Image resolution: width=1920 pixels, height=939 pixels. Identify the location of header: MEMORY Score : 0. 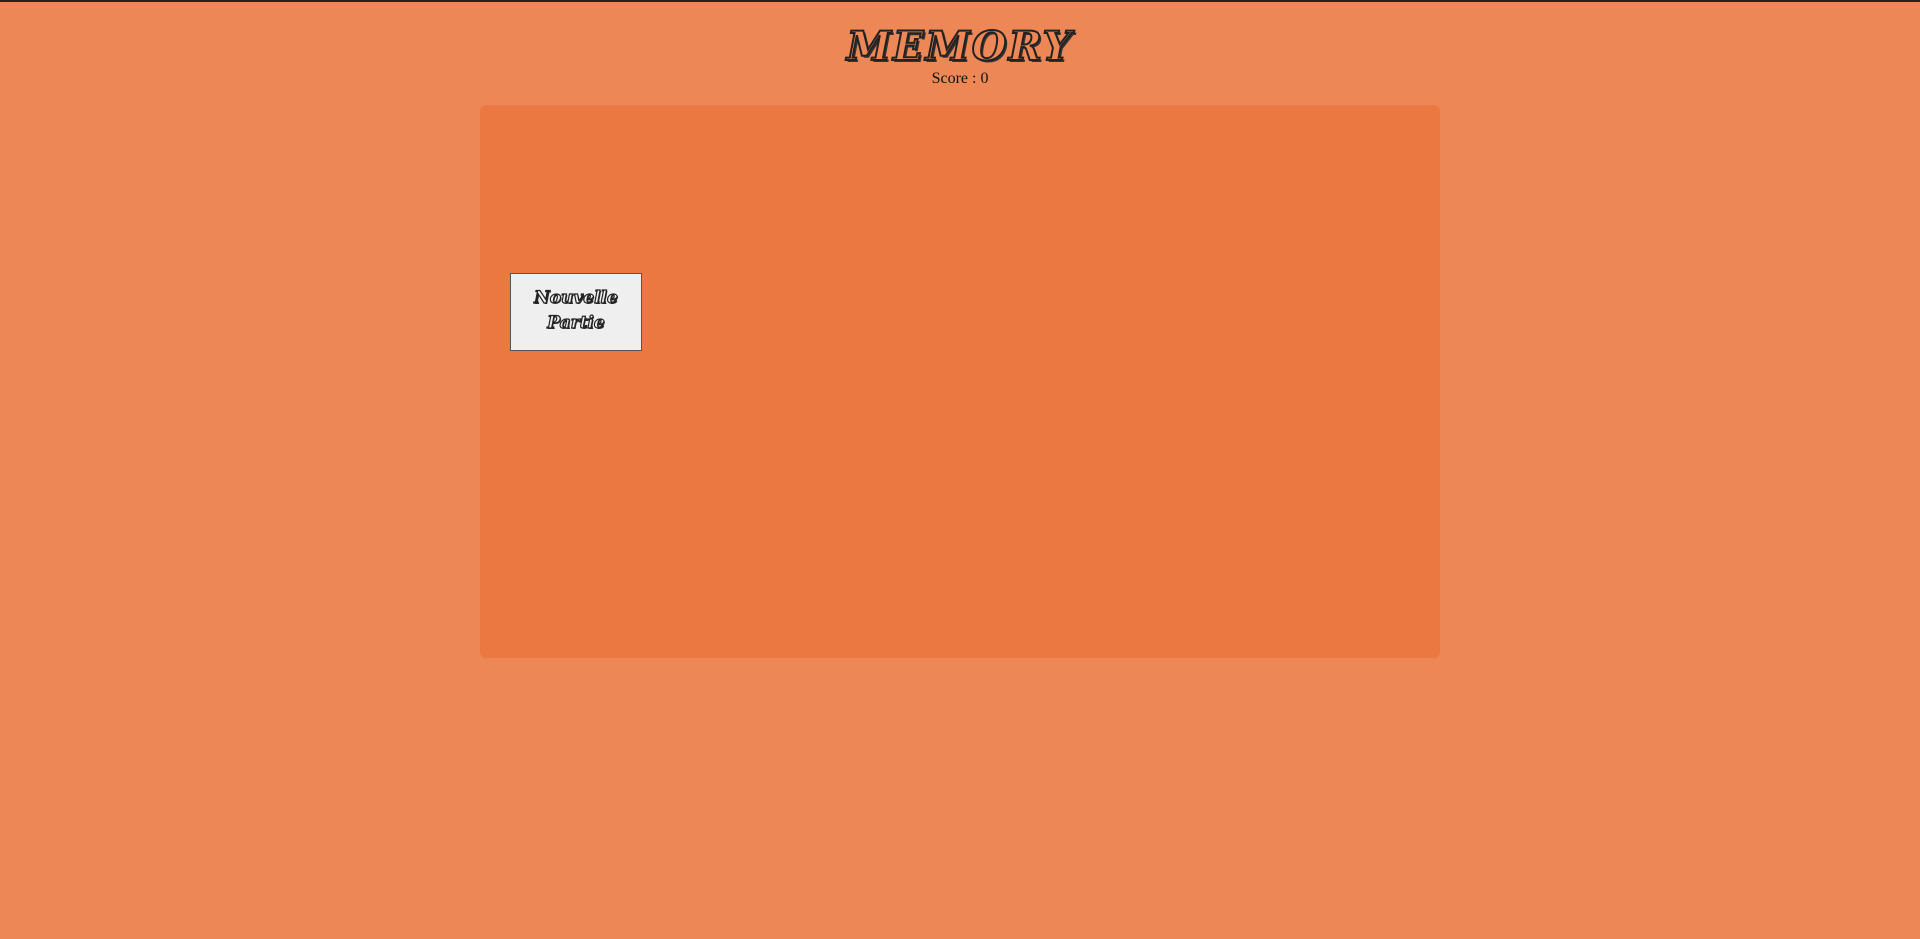
(960, 55).